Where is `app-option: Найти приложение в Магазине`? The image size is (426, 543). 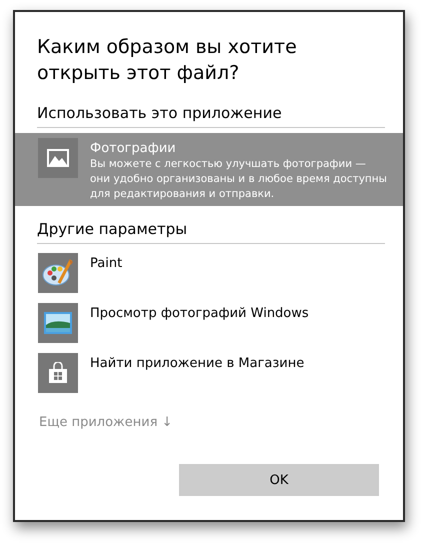 app-option: Найти приложение в Магазине is located at coordinates (209, 374).